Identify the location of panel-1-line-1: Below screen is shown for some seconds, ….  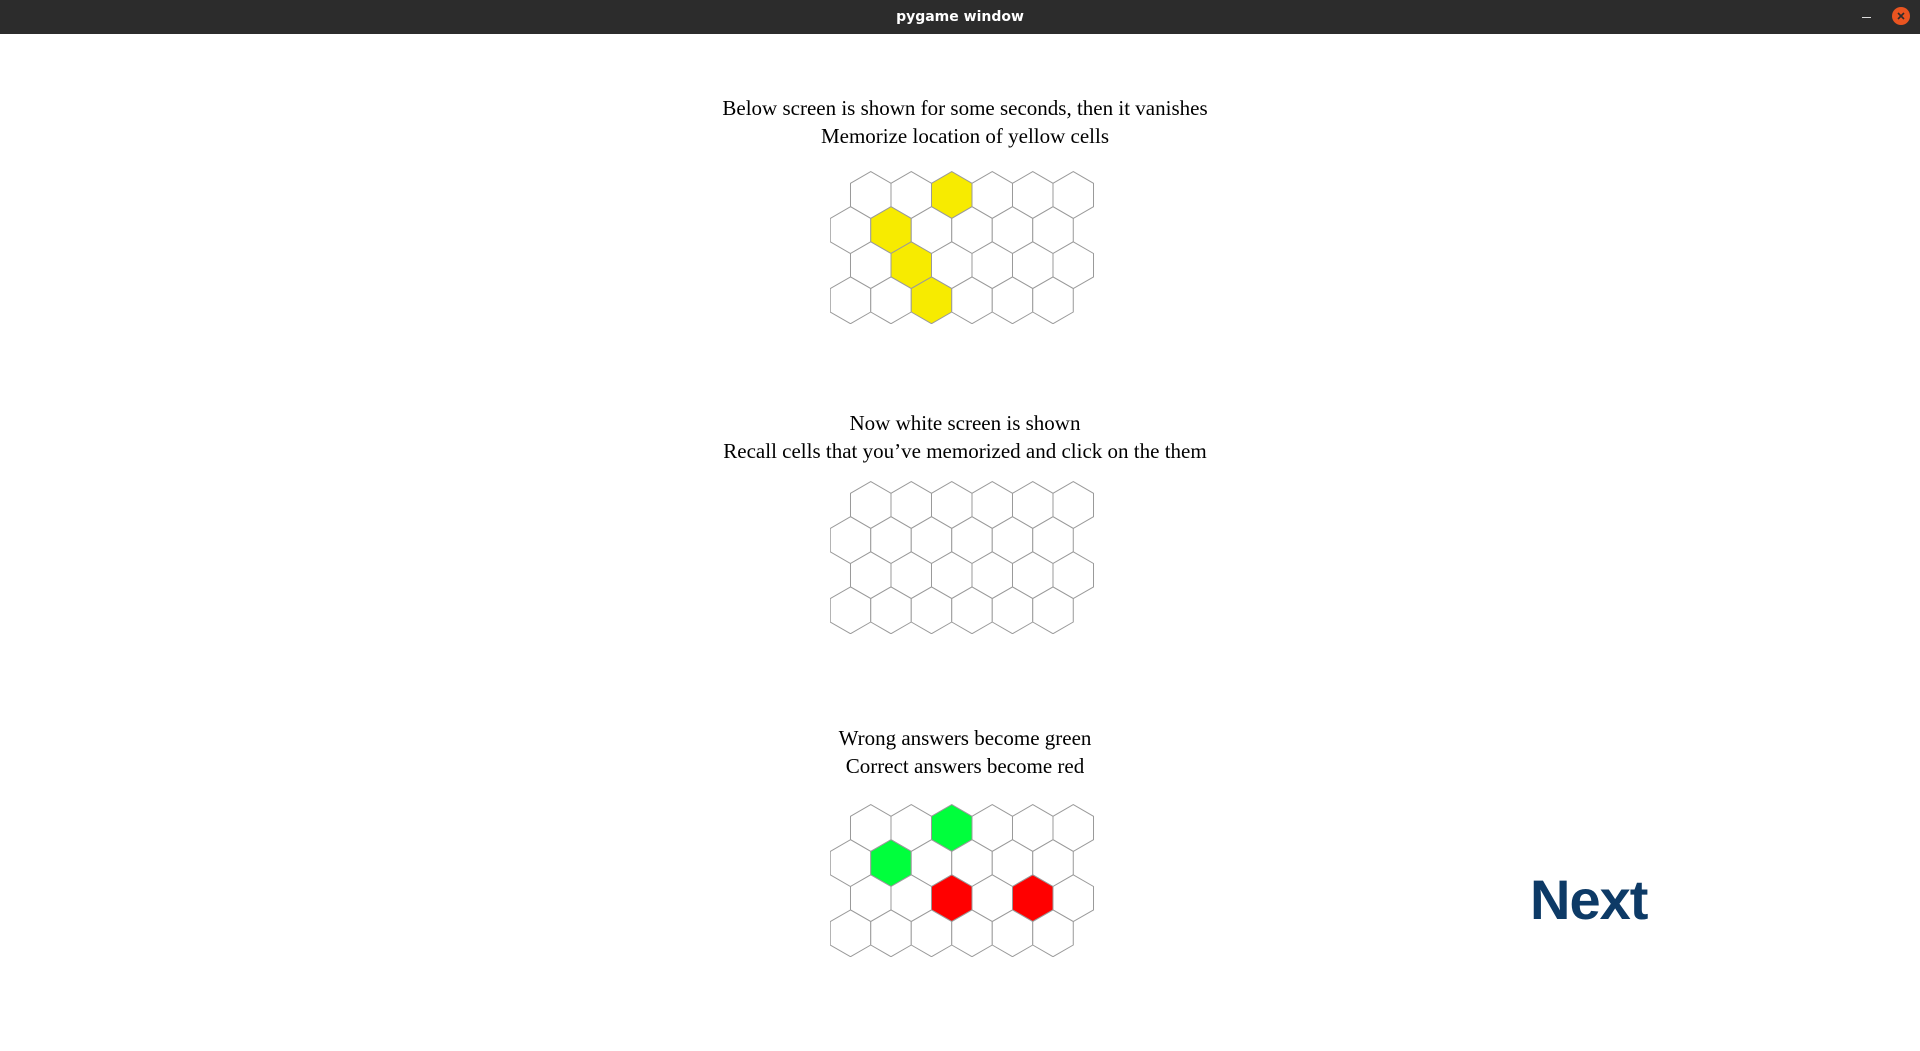
(965, 108).